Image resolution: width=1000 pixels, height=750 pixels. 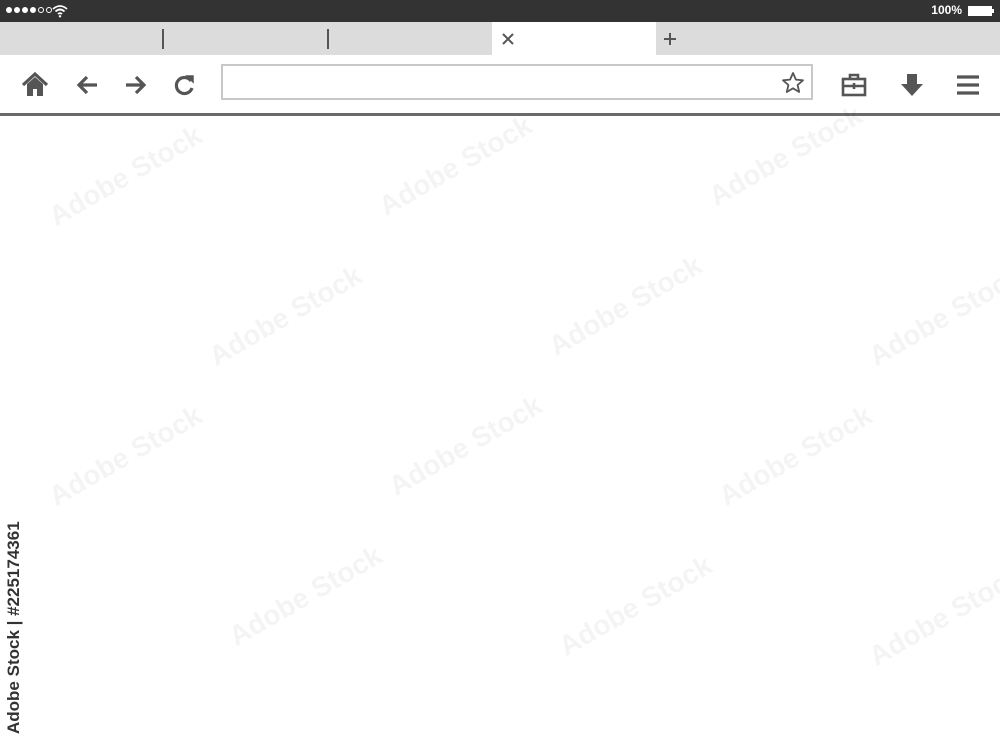 I want to click on briefcase-icon, so click(x=854, y=85).